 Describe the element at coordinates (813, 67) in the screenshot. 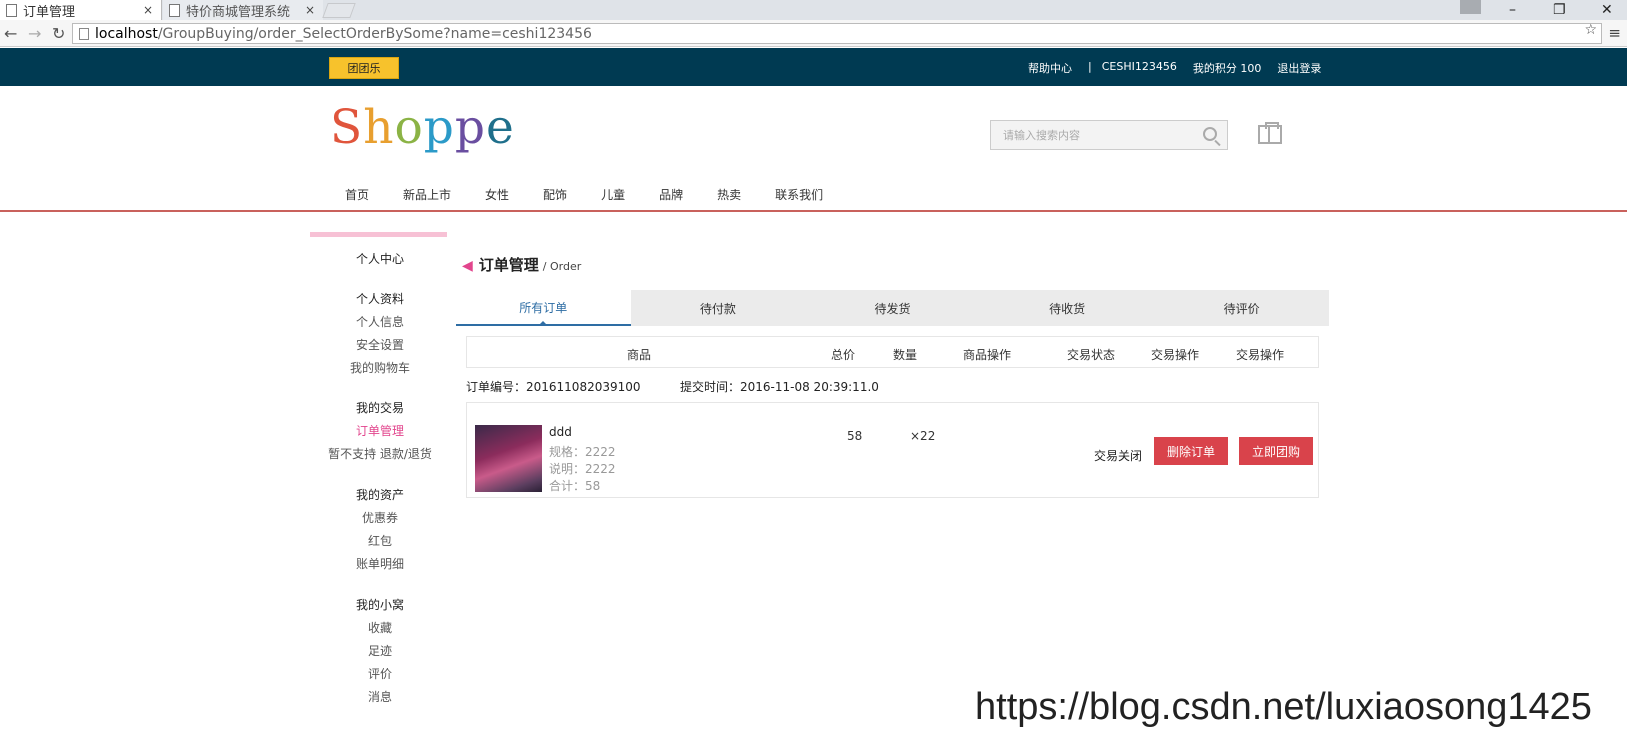

I see `site-top-bar: 团团乐 帮助中心 | CESHI123456 我的积分 100 退出登录` at that location.